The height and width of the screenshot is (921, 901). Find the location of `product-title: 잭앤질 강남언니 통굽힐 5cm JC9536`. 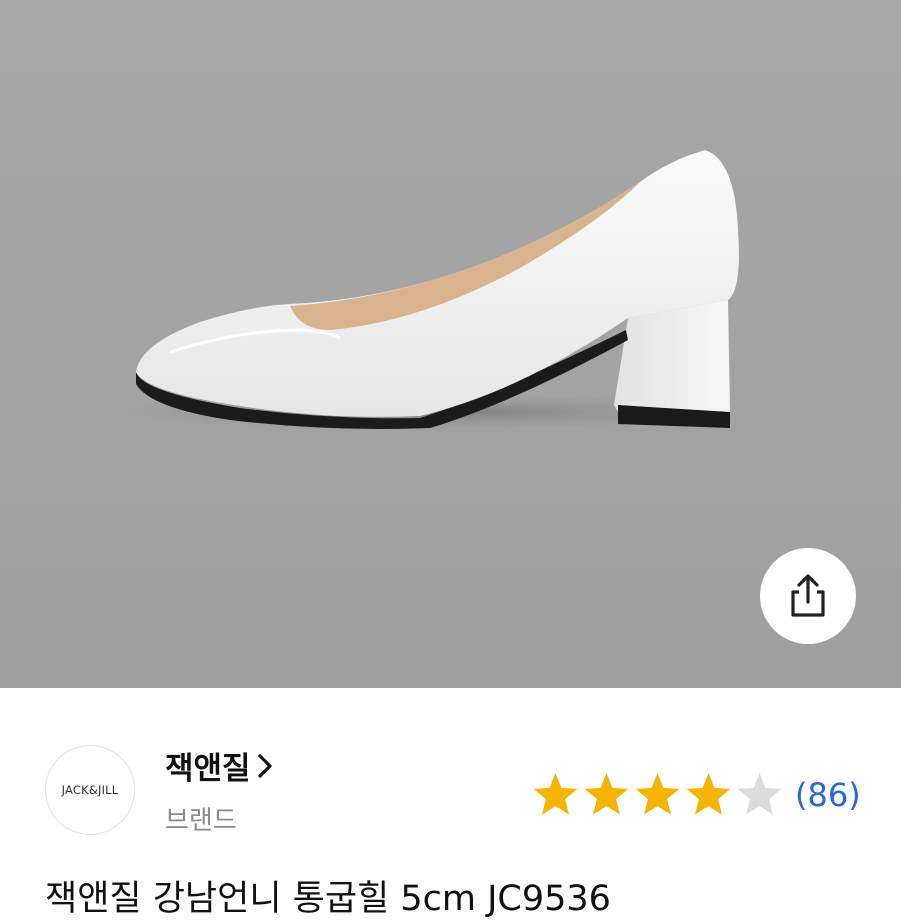

product-title: 잭앤질 강남언니 통굽힐 5cm JC9536 is located at coordinates (328, 899).